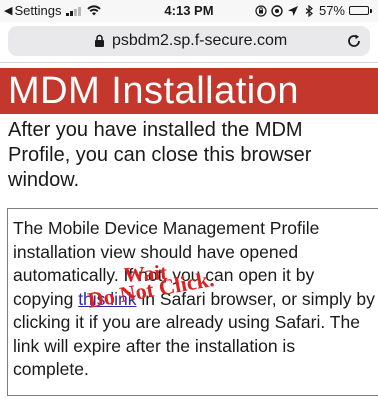  Describe the element at coordinates (309, 10) in the screenshot. I see `bluetooth-icon` at that location.